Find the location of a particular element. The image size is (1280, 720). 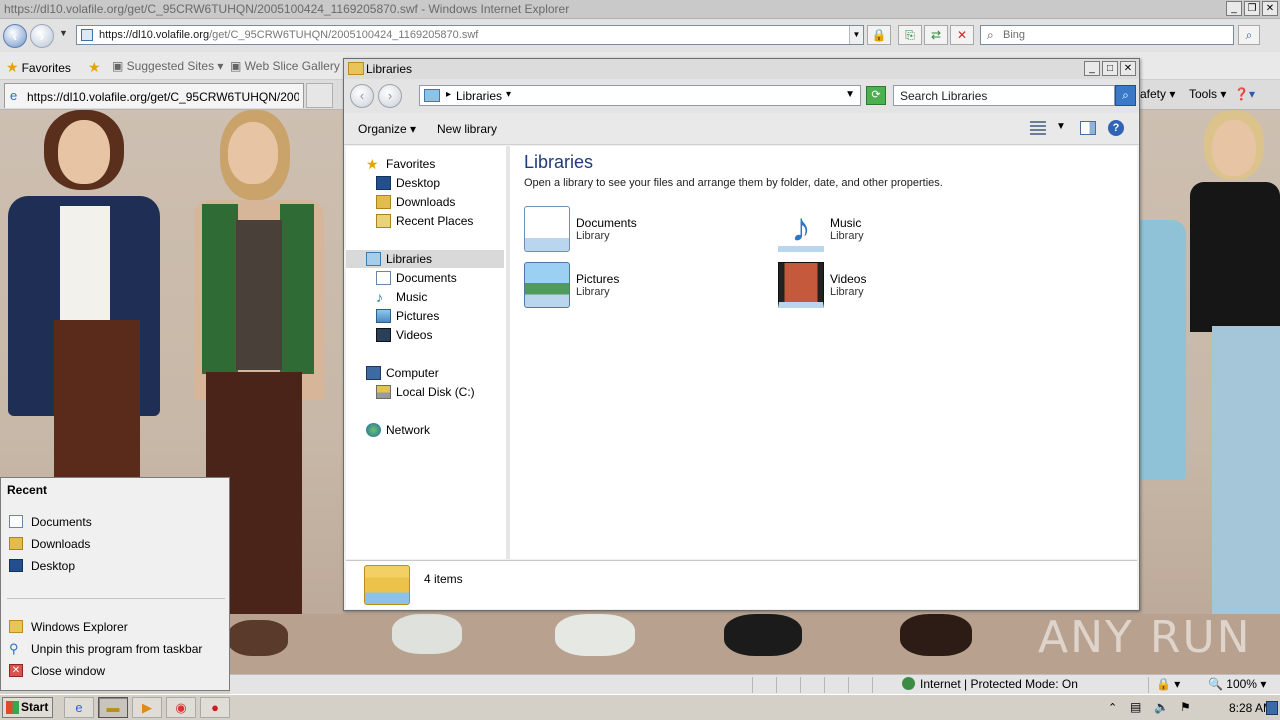

explorer-address-row: ‹ › ▸ Libraries ▾ ▼ ⟳ Search Libraries ⌕ is located at coordinates (741, 96).